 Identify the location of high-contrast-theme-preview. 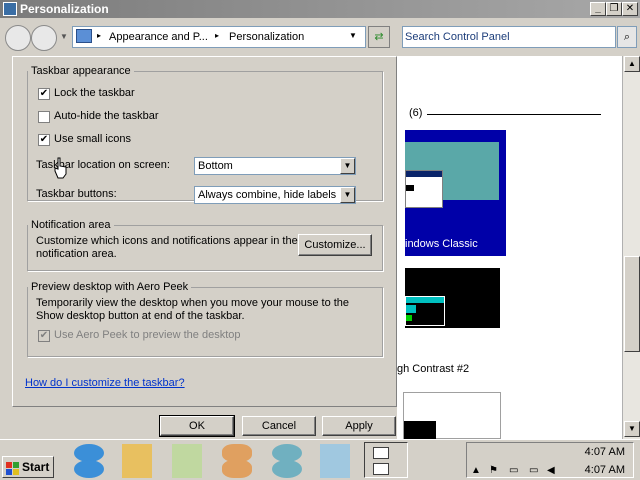
(452, 298).